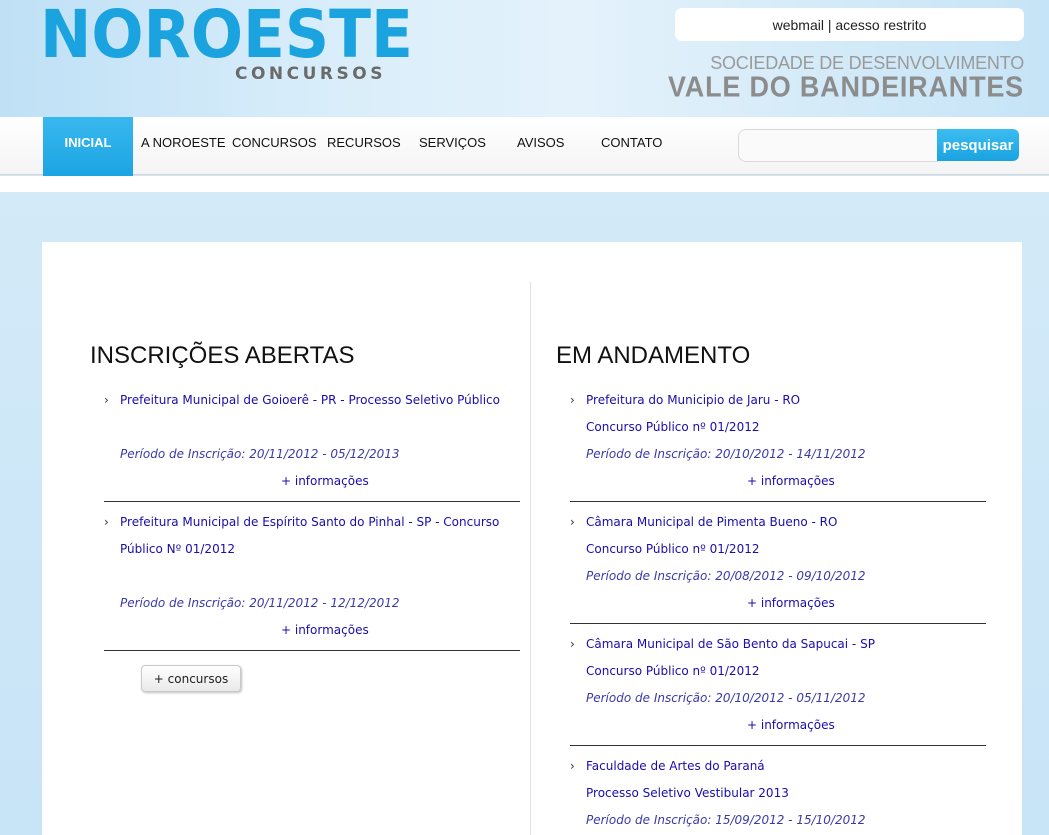  What do you see at coordinates (320, 549) in the screenshot?
I see `entry-title-link-continued: Público Nº 01/2012` at bounding box center [320, 549].